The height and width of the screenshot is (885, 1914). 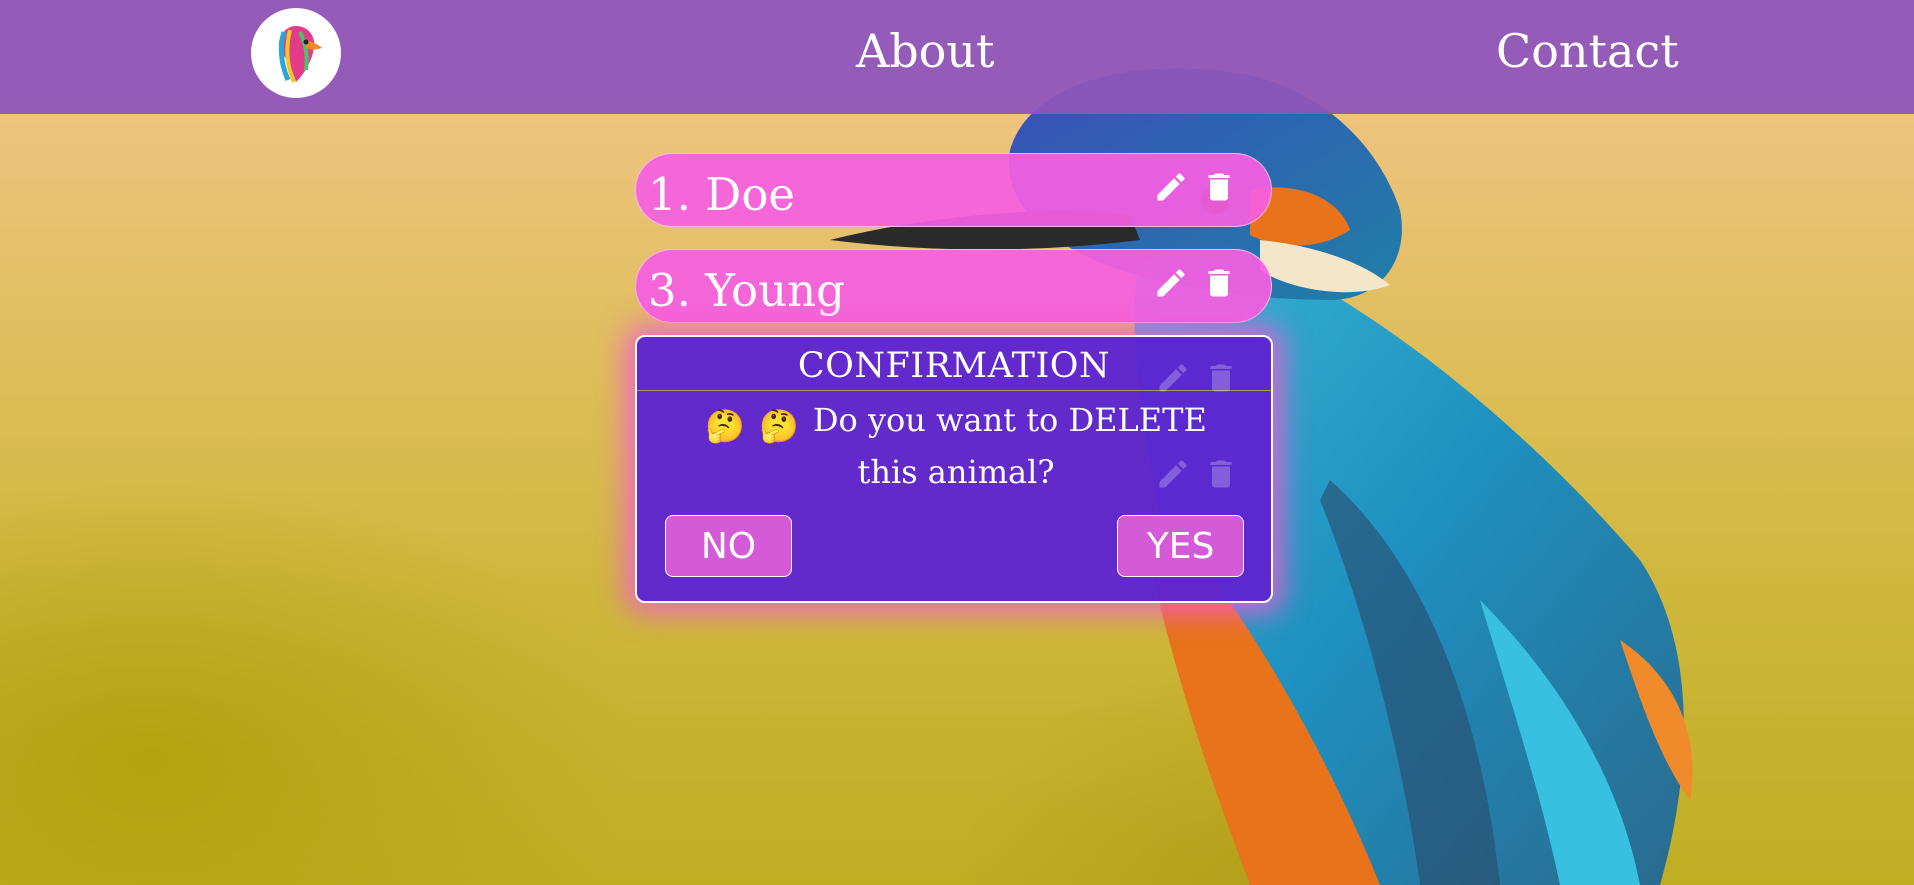 What do you see at coordinates (956, 446) in the screenshot?
I see `dialog-message: 🤔 🤔 Do you want to DELETE this animal?` at bounding box center [956, 446].